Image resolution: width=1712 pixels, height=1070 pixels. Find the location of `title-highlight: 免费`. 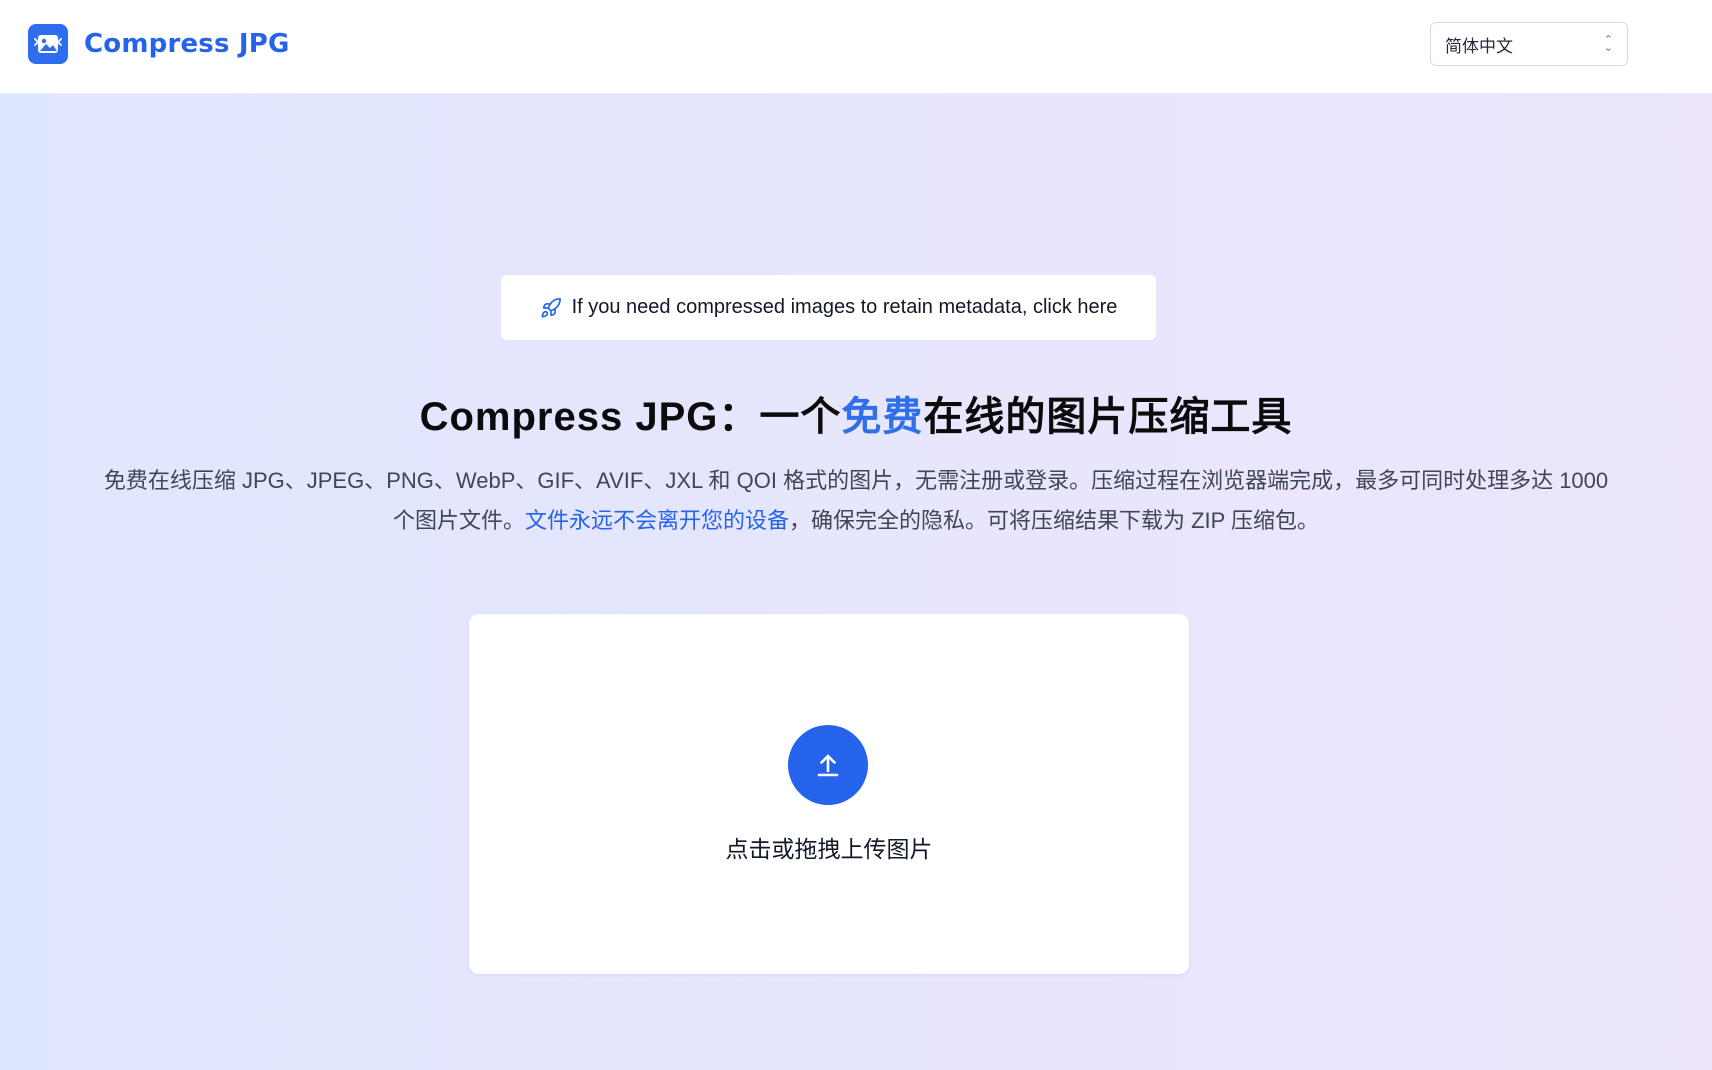

title-highlight: 免费 is located at coordinates (882, 417).